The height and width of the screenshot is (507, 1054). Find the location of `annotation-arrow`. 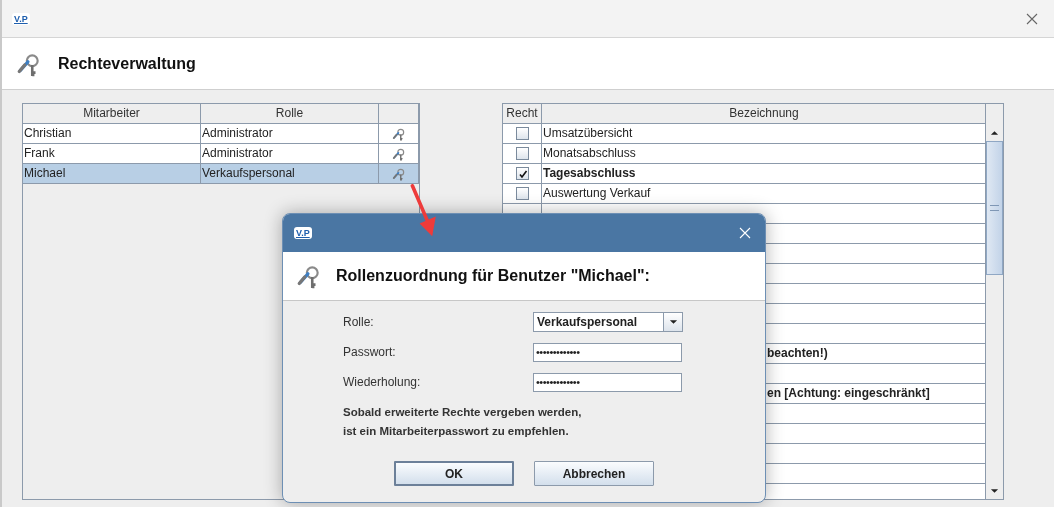

annotation-arrow is located at coordinates (423, 210).